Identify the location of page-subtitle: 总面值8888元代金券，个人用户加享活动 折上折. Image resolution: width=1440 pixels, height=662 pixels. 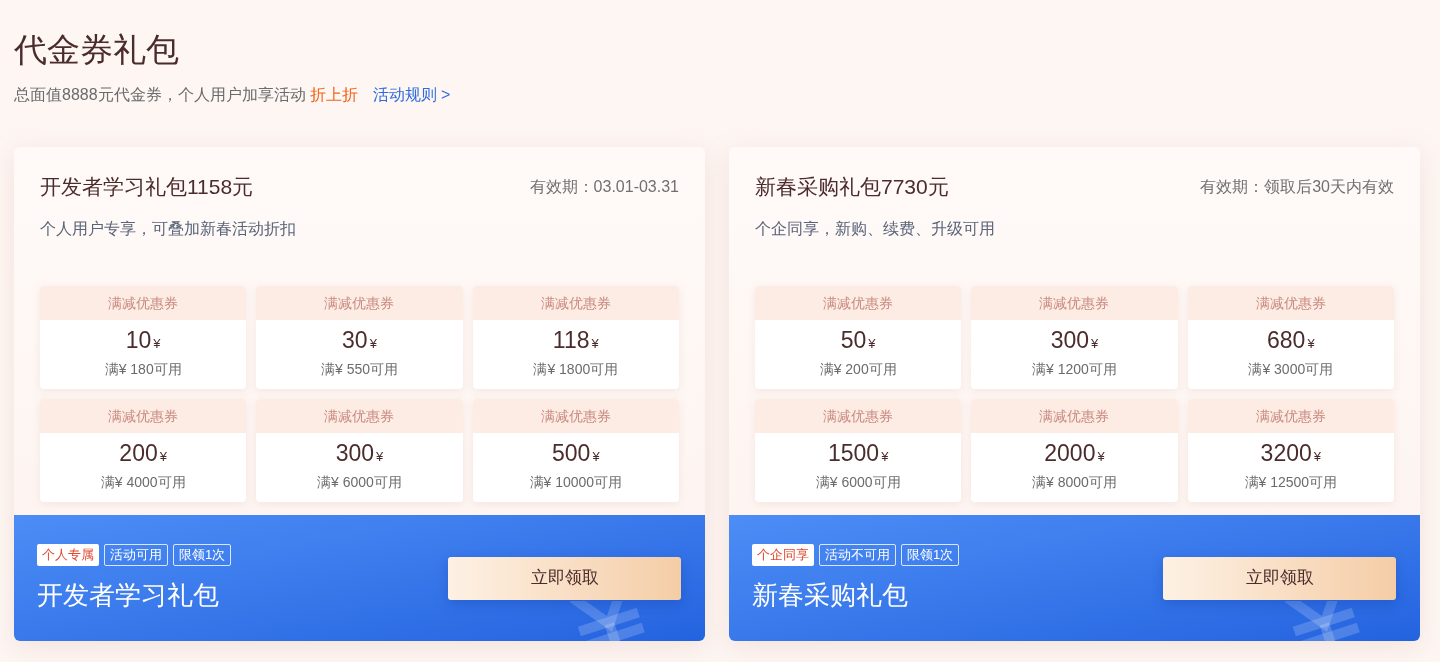
(186, 95).